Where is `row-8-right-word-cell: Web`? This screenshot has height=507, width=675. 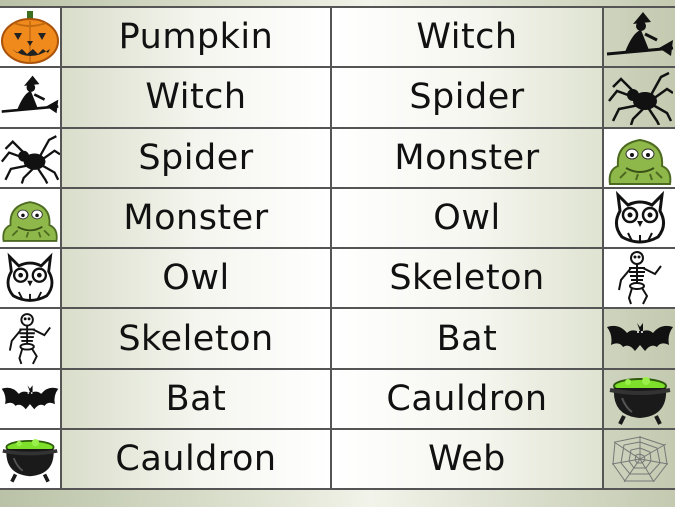 row-8-right-word-cell: Web is located at coordinates (468, 460).